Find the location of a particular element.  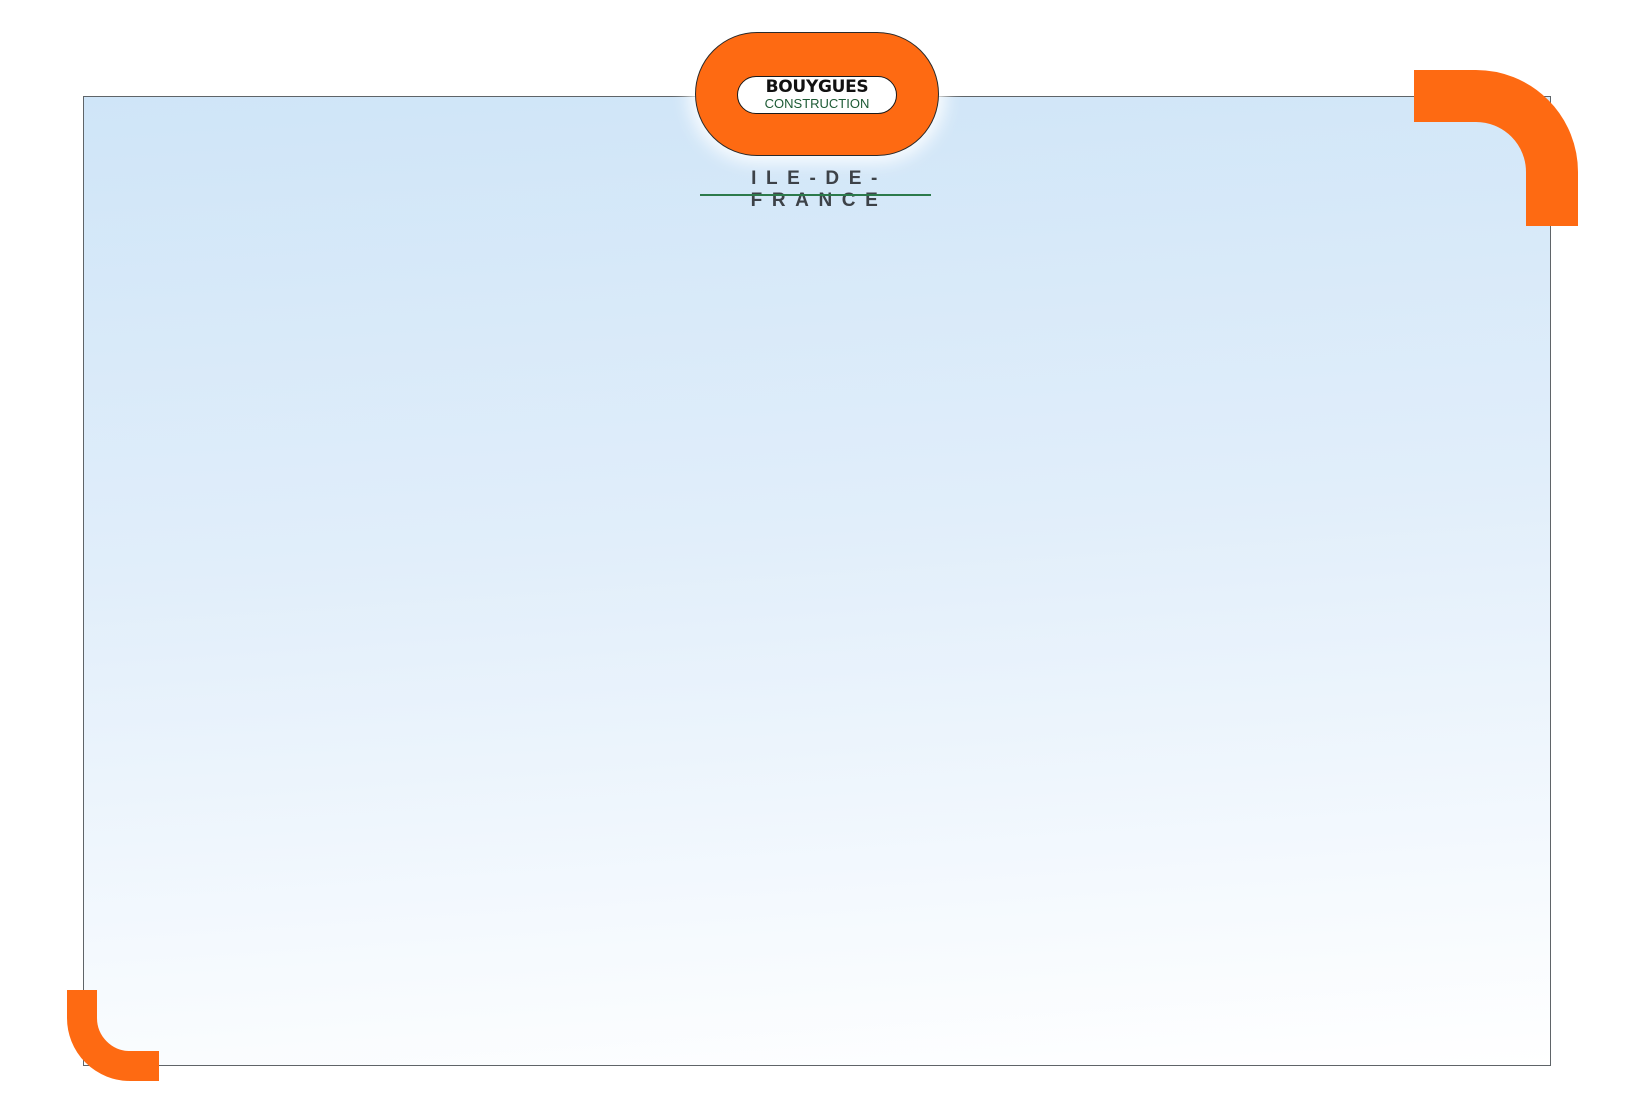

corner-bracket-top-right is located at coordinates (1496, 148).